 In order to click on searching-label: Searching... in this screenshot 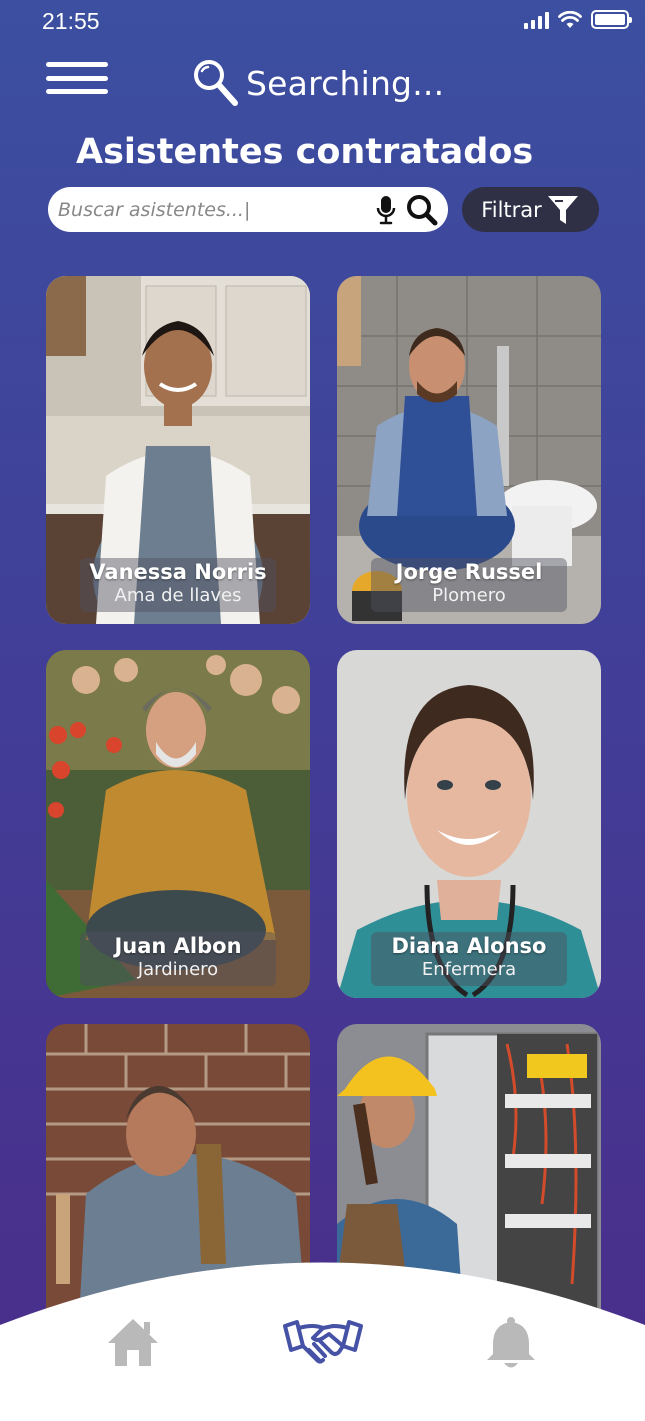, I will do `click(345, 83)`.